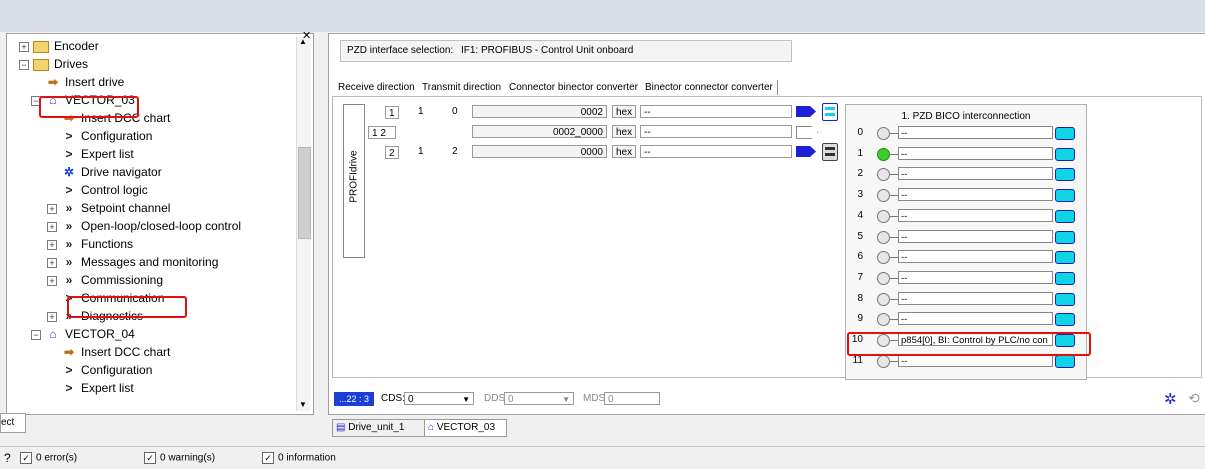  What do you see at coordinates (104, 190) in the screenshot?
I see `tree-item: > Control logic` at bounding box center [104, 190].